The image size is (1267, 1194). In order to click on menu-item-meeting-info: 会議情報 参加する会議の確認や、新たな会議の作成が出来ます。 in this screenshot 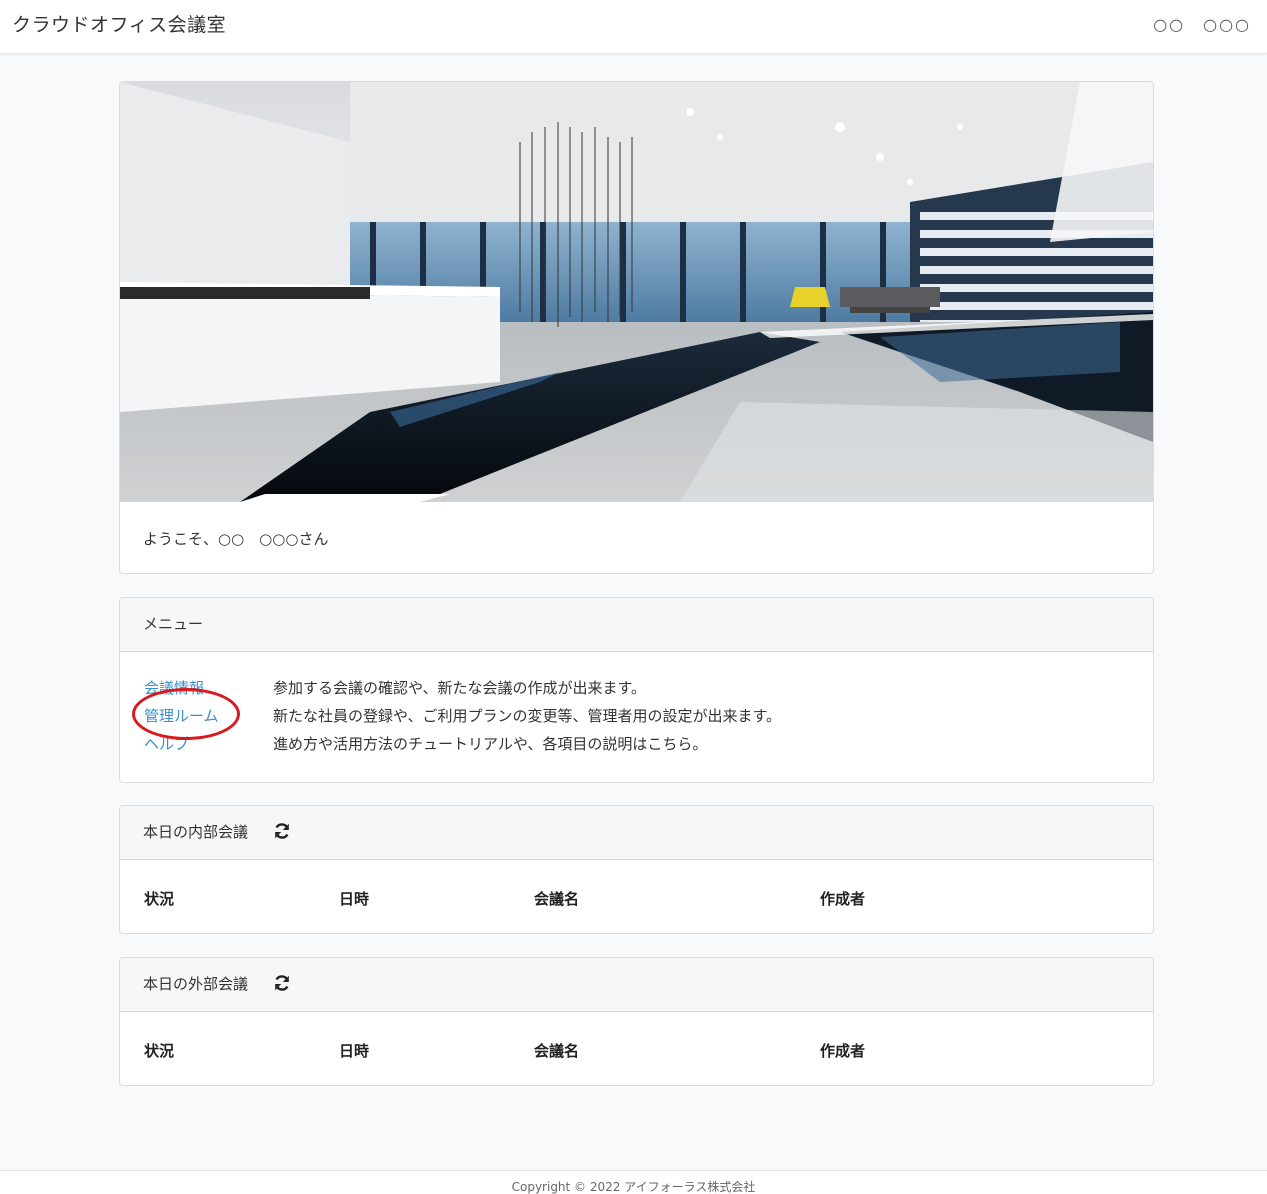, I will do `click(636, 690)`.